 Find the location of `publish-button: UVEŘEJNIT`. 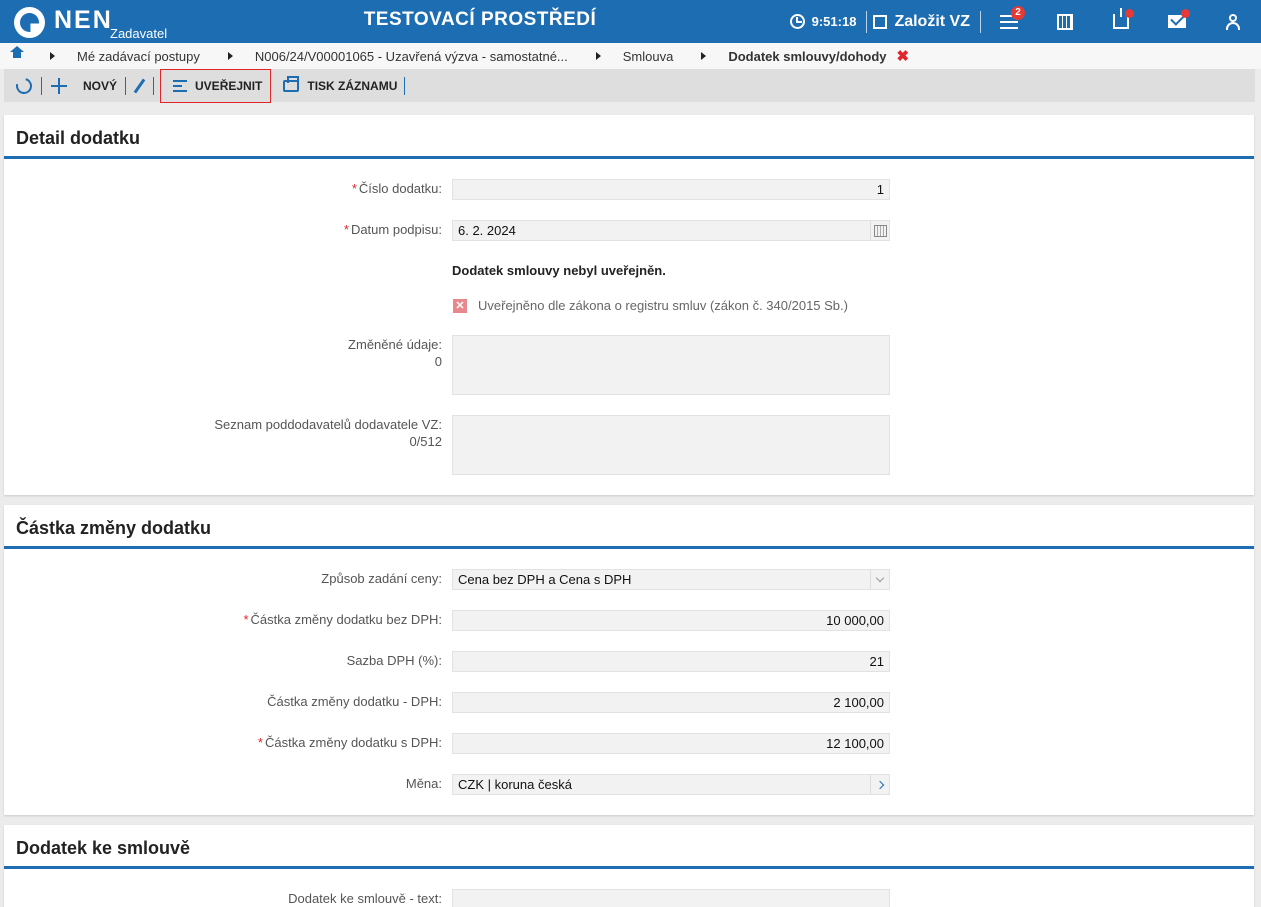

publish-button: UVEŘEJNIT is located at coordinates (216, 85).